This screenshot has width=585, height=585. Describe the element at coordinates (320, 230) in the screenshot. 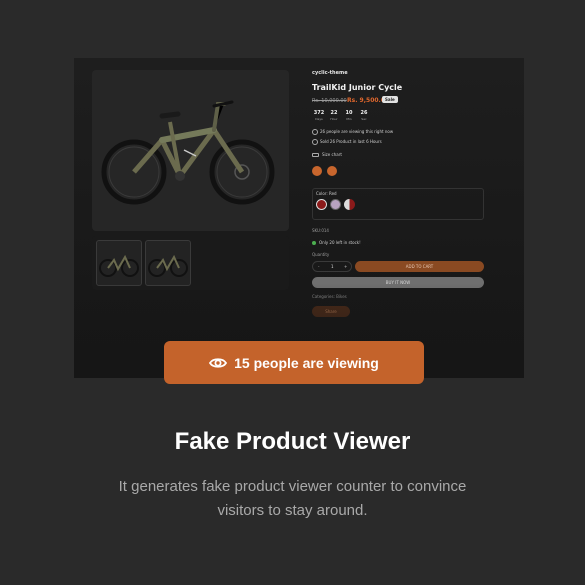

I see `sku-label: SKU:014` at that location.